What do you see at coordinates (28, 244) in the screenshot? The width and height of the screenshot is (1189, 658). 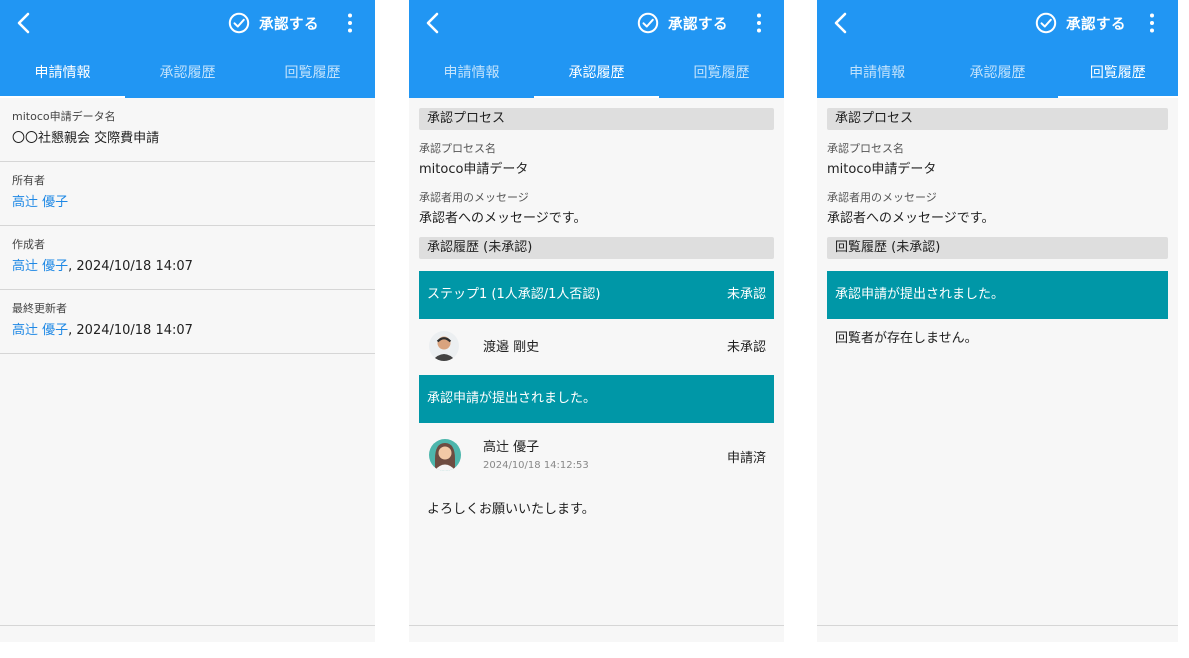 I see `field-label: 作成者` at bounding box center [28, 244].